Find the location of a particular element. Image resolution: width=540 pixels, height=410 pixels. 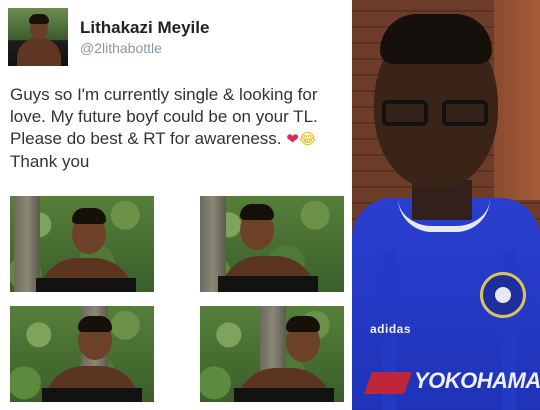

tears-of-joy-icon: 😂 is located at coordinates (307, 139).